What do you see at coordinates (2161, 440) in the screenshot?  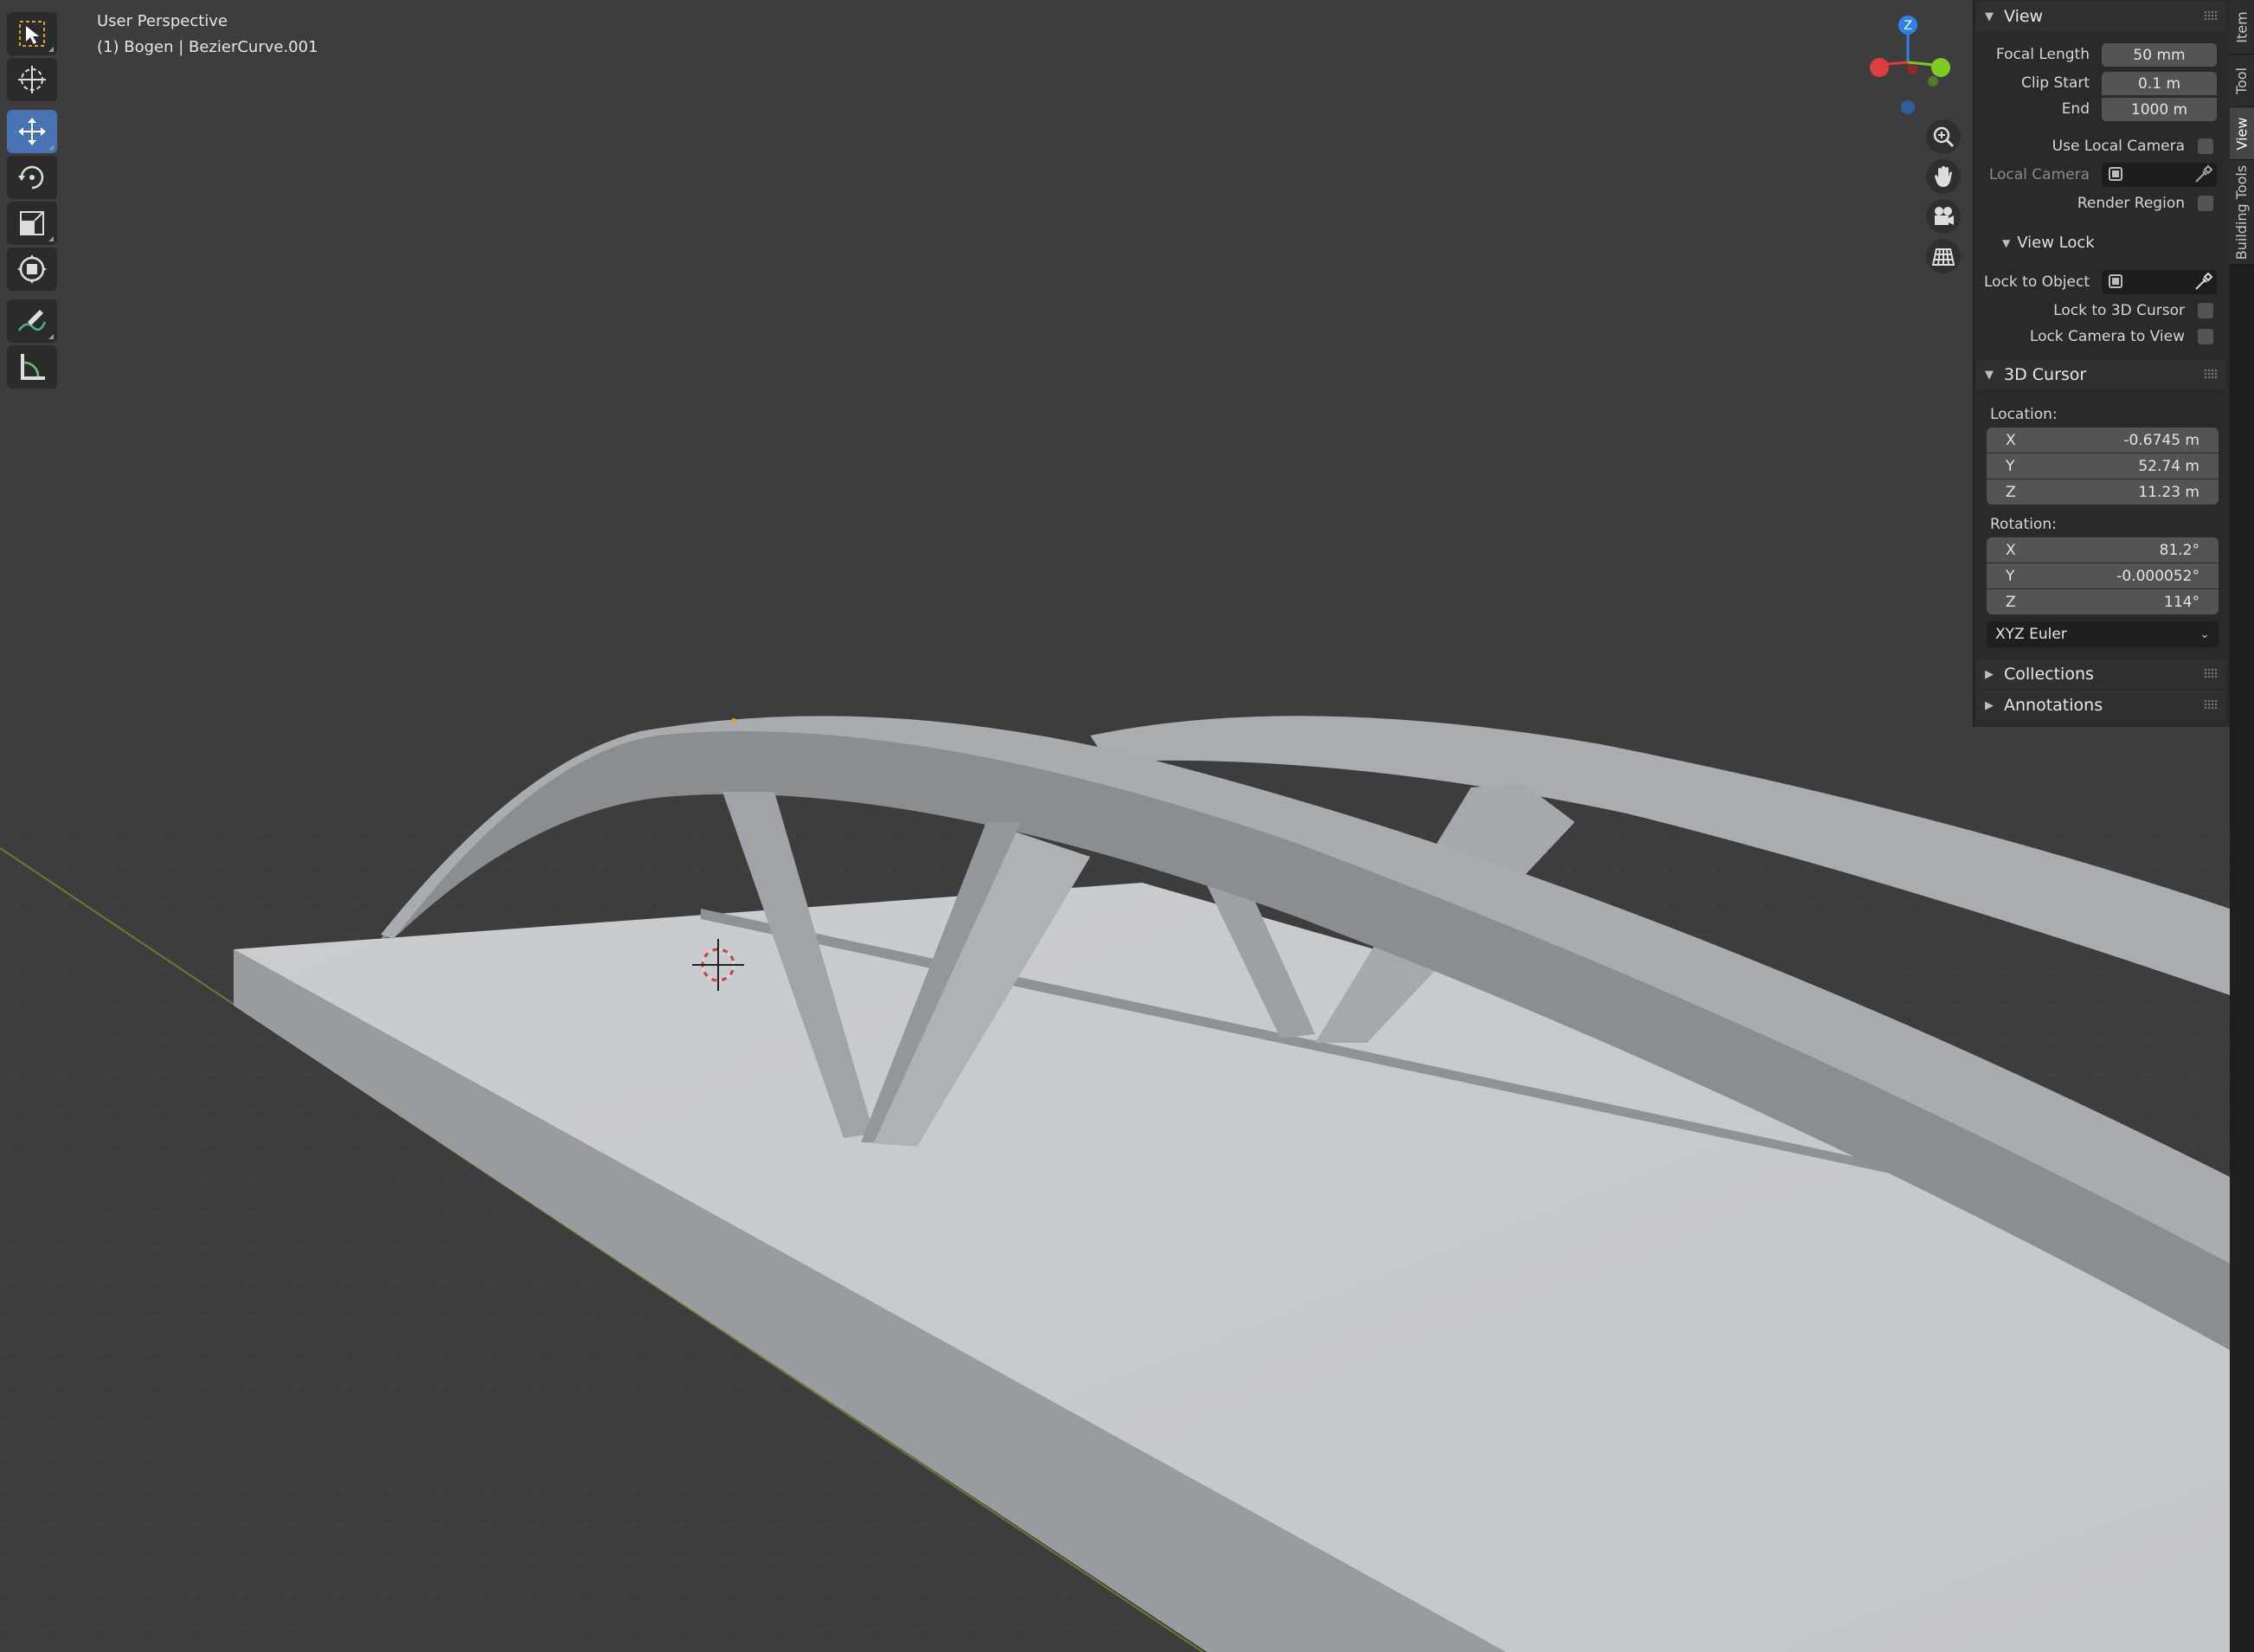 I see `axis-value: -0.6745 m` at bounding box center [2161, 440].